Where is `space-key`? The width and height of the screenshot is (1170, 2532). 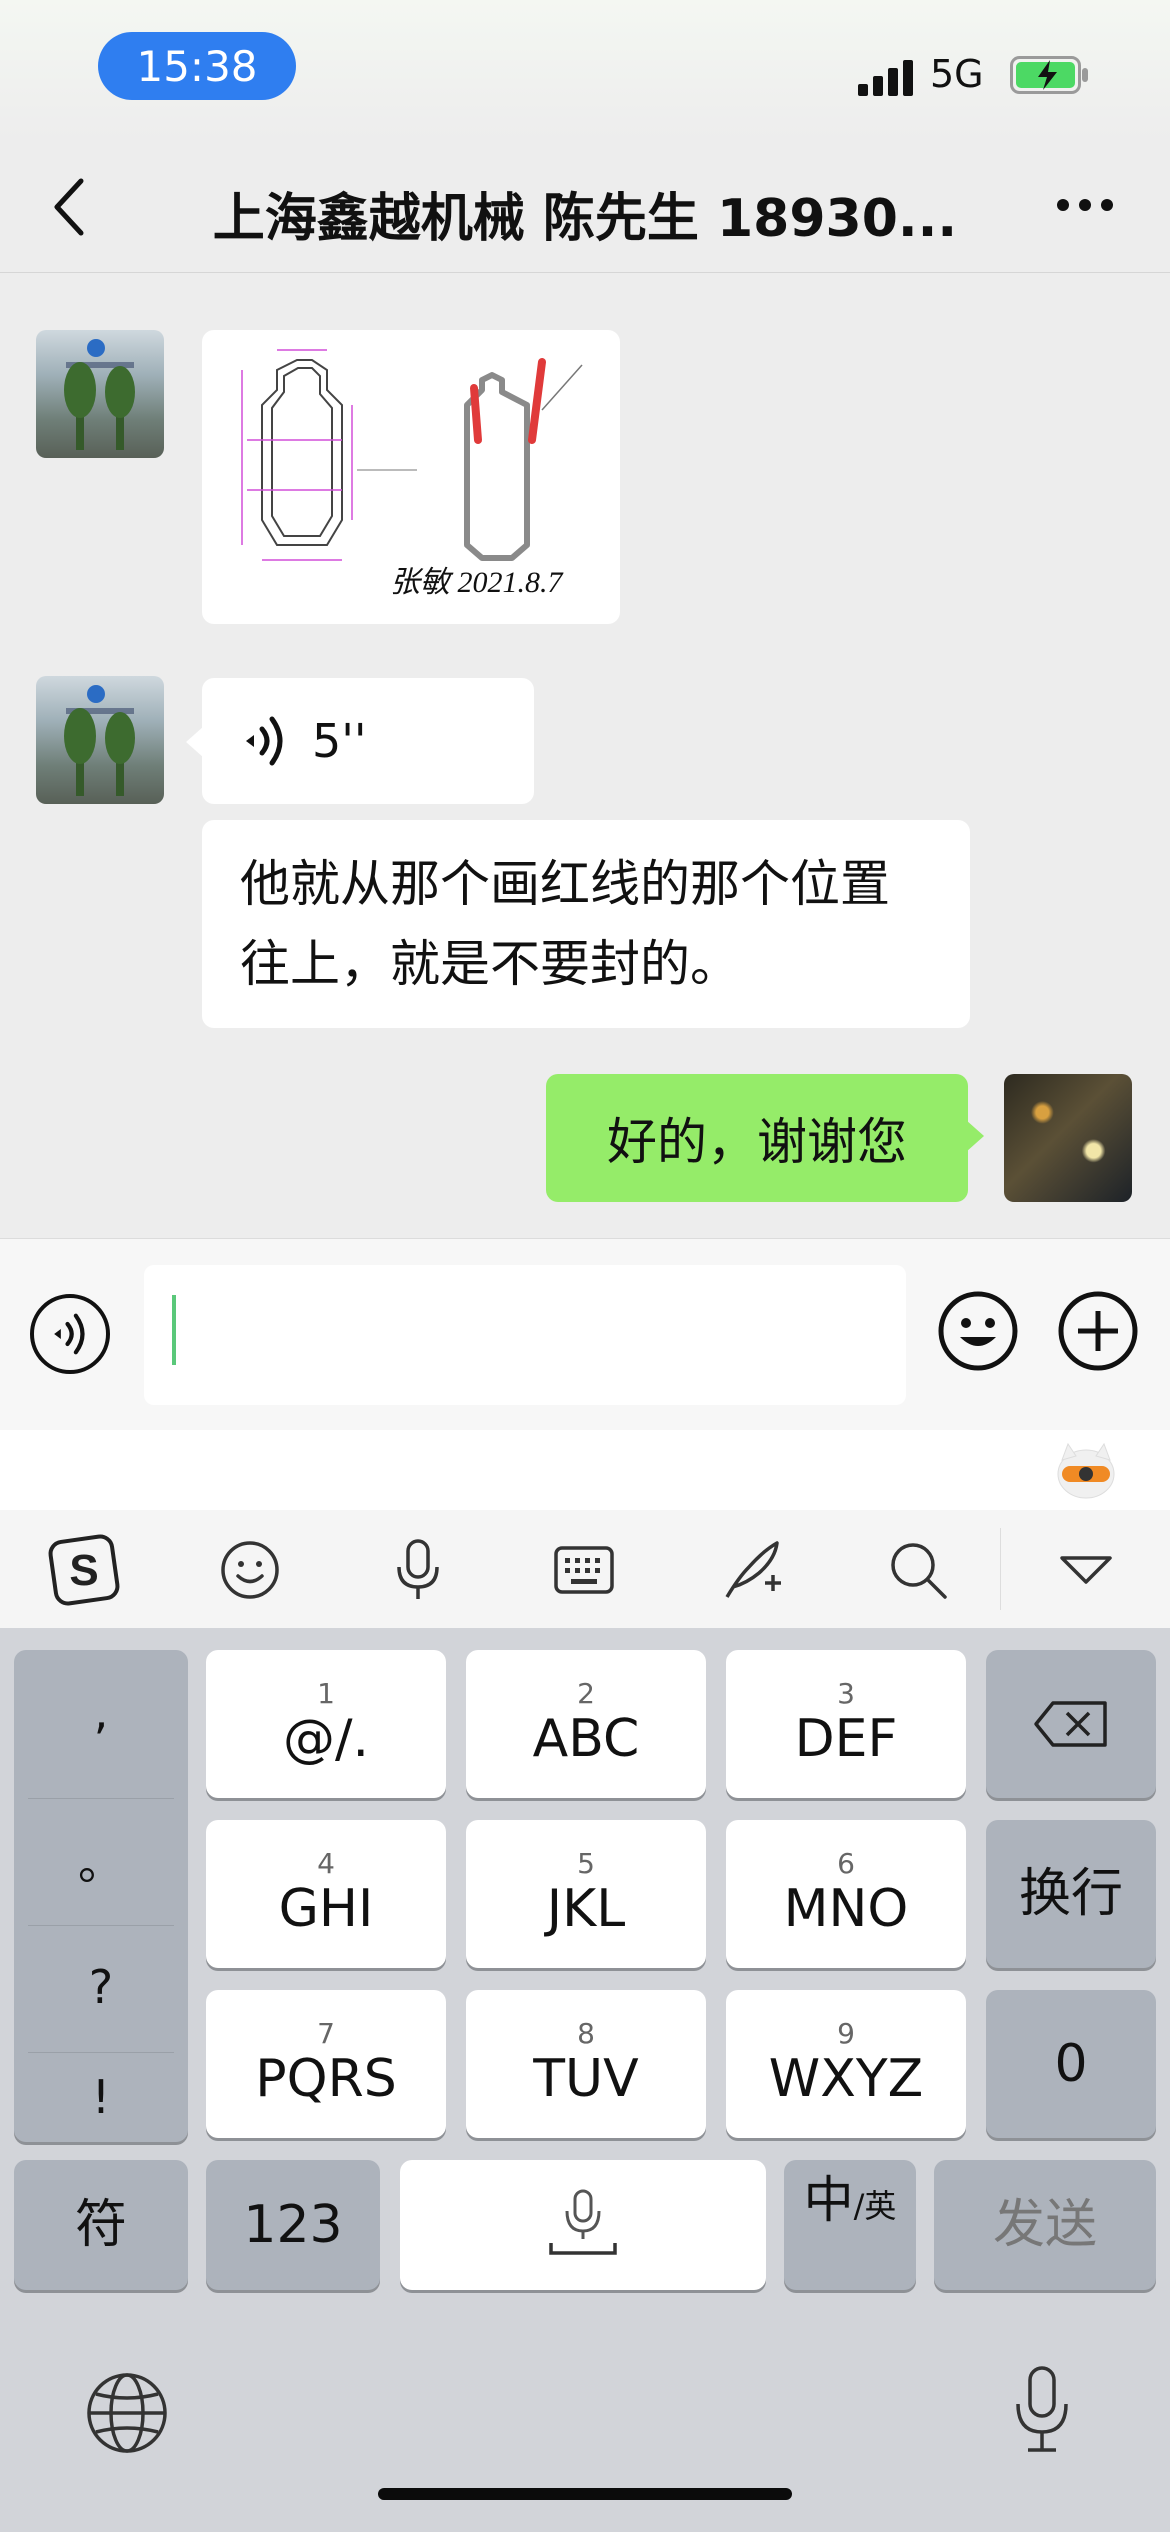
space-key is located at coordinates (583, 2225).